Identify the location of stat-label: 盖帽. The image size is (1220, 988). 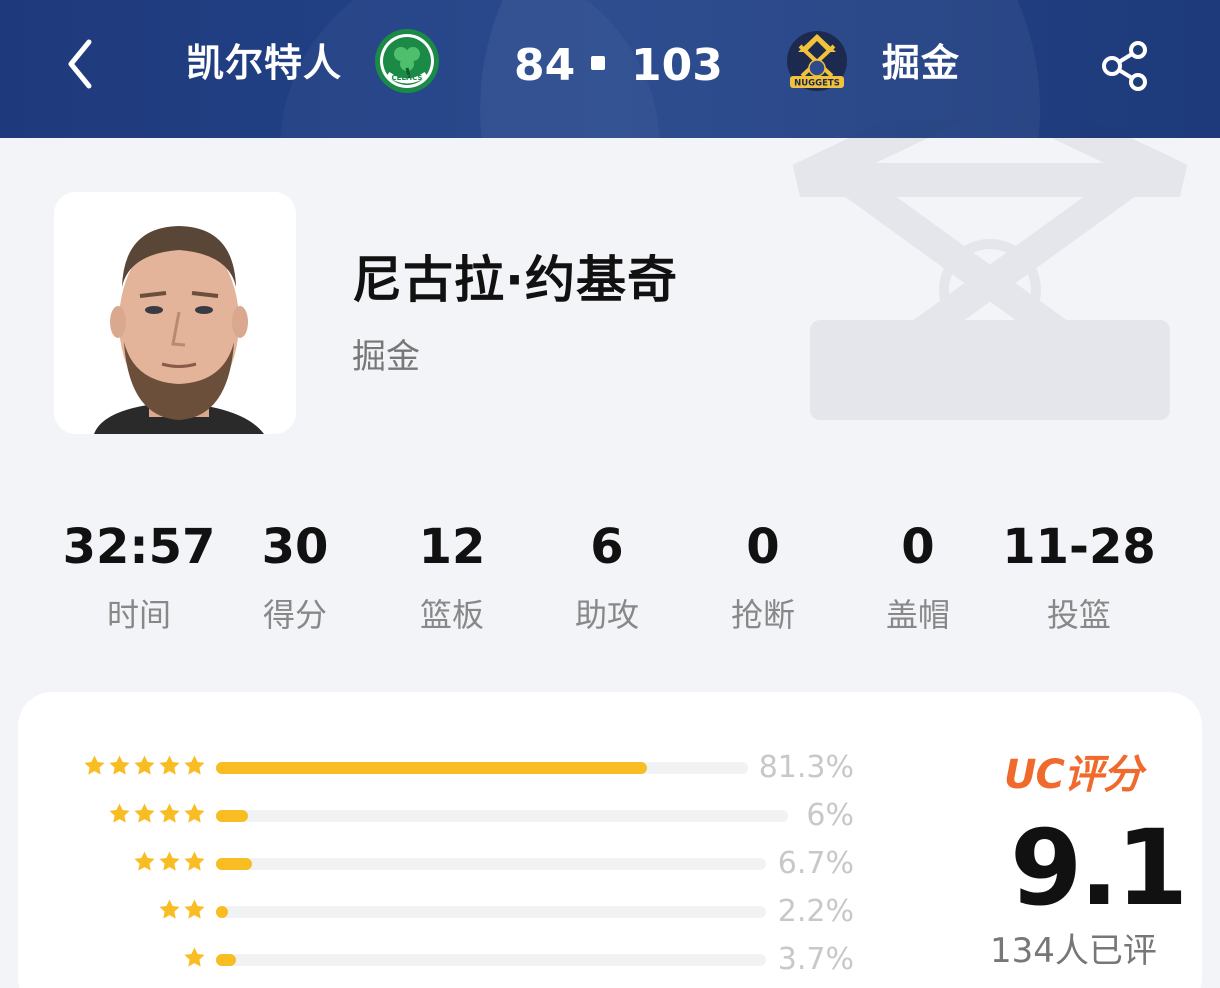
(917, 615).